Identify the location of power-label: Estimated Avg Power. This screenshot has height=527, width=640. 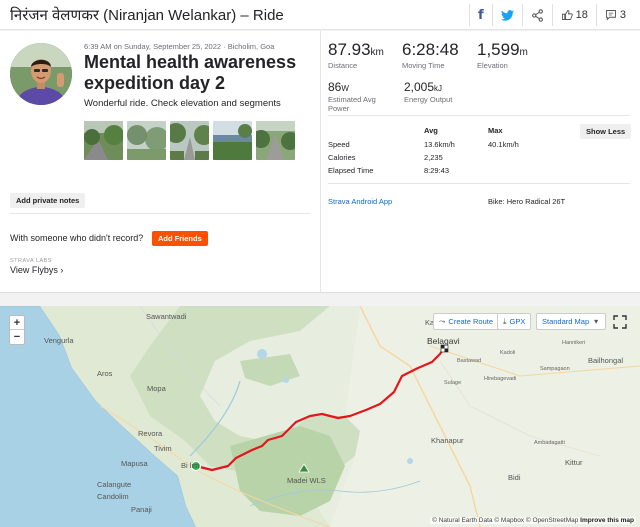
(352, 104).